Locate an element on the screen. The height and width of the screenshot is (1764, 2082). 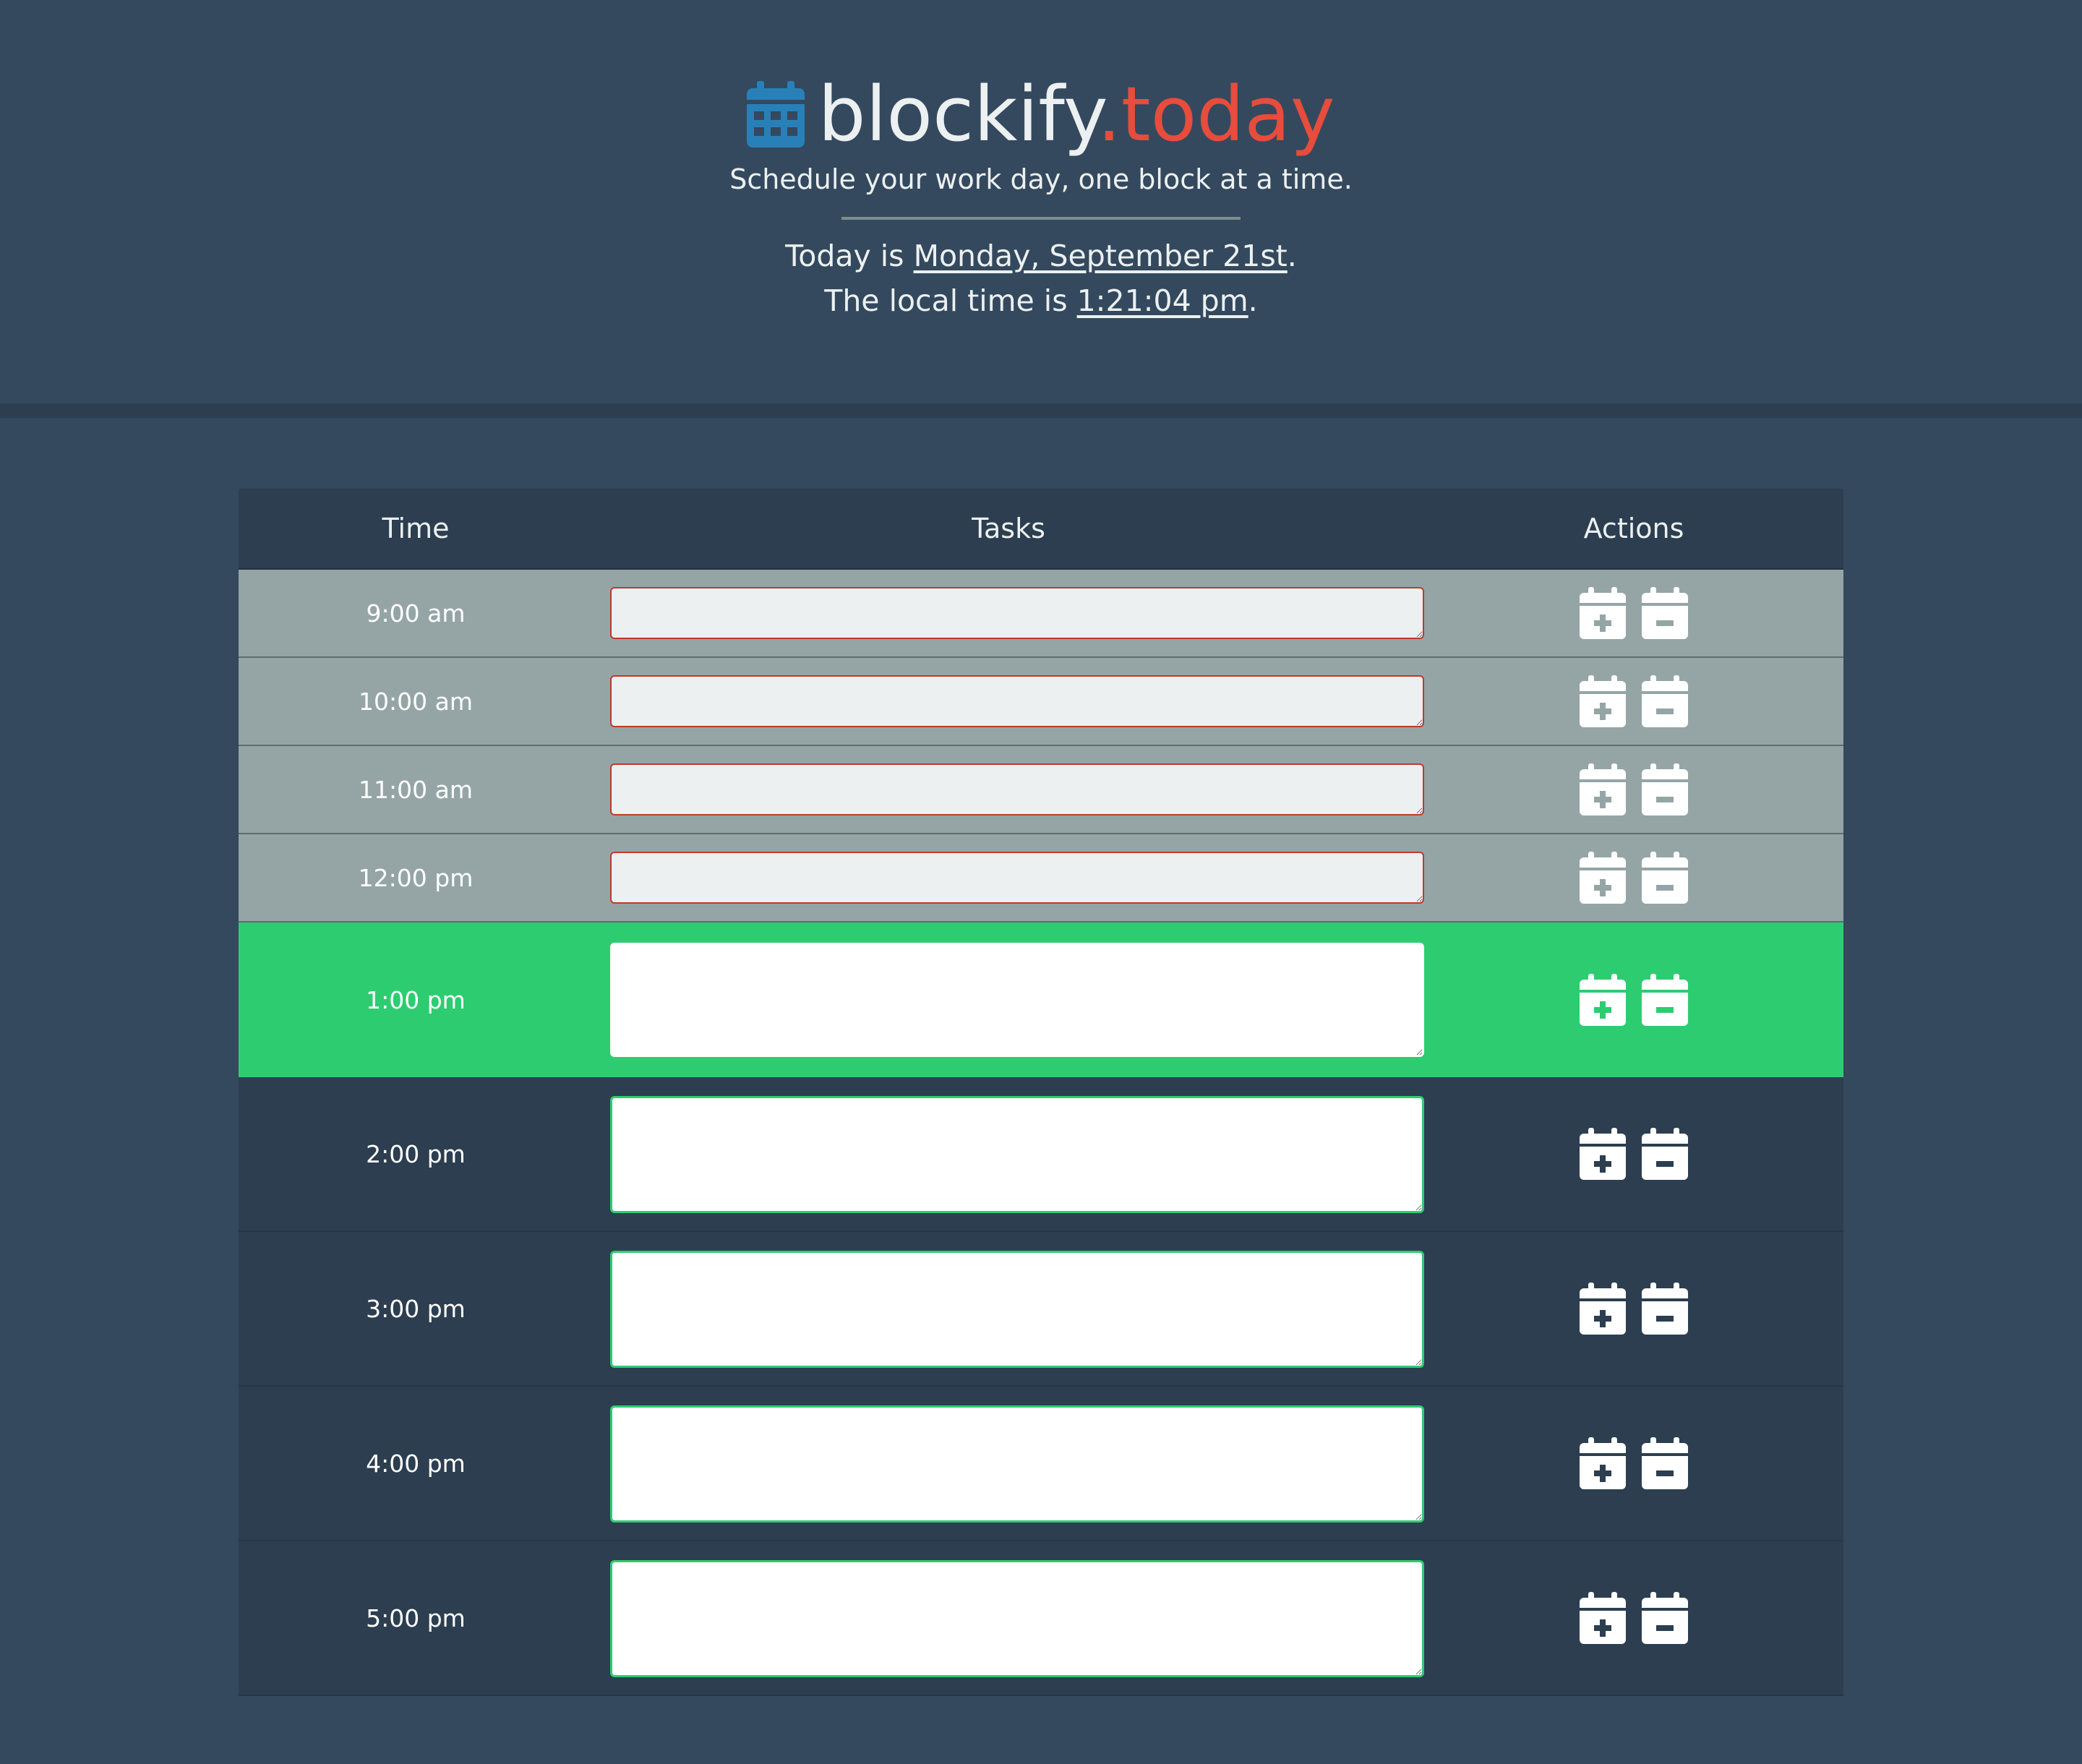
calendar-logo-icon is located at coordinates (776, 112).